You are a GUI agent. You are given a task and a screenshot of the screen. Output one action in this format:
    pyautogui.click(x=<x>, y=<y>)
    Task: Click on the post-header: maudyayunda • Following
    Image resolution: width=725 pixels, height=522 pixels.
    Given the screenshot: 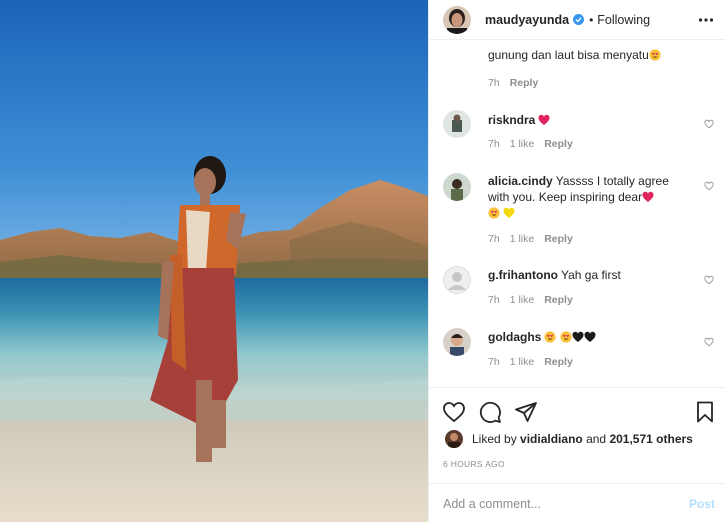 What is the action you would take?
    pyautogui.click(x=577, y=20)
    